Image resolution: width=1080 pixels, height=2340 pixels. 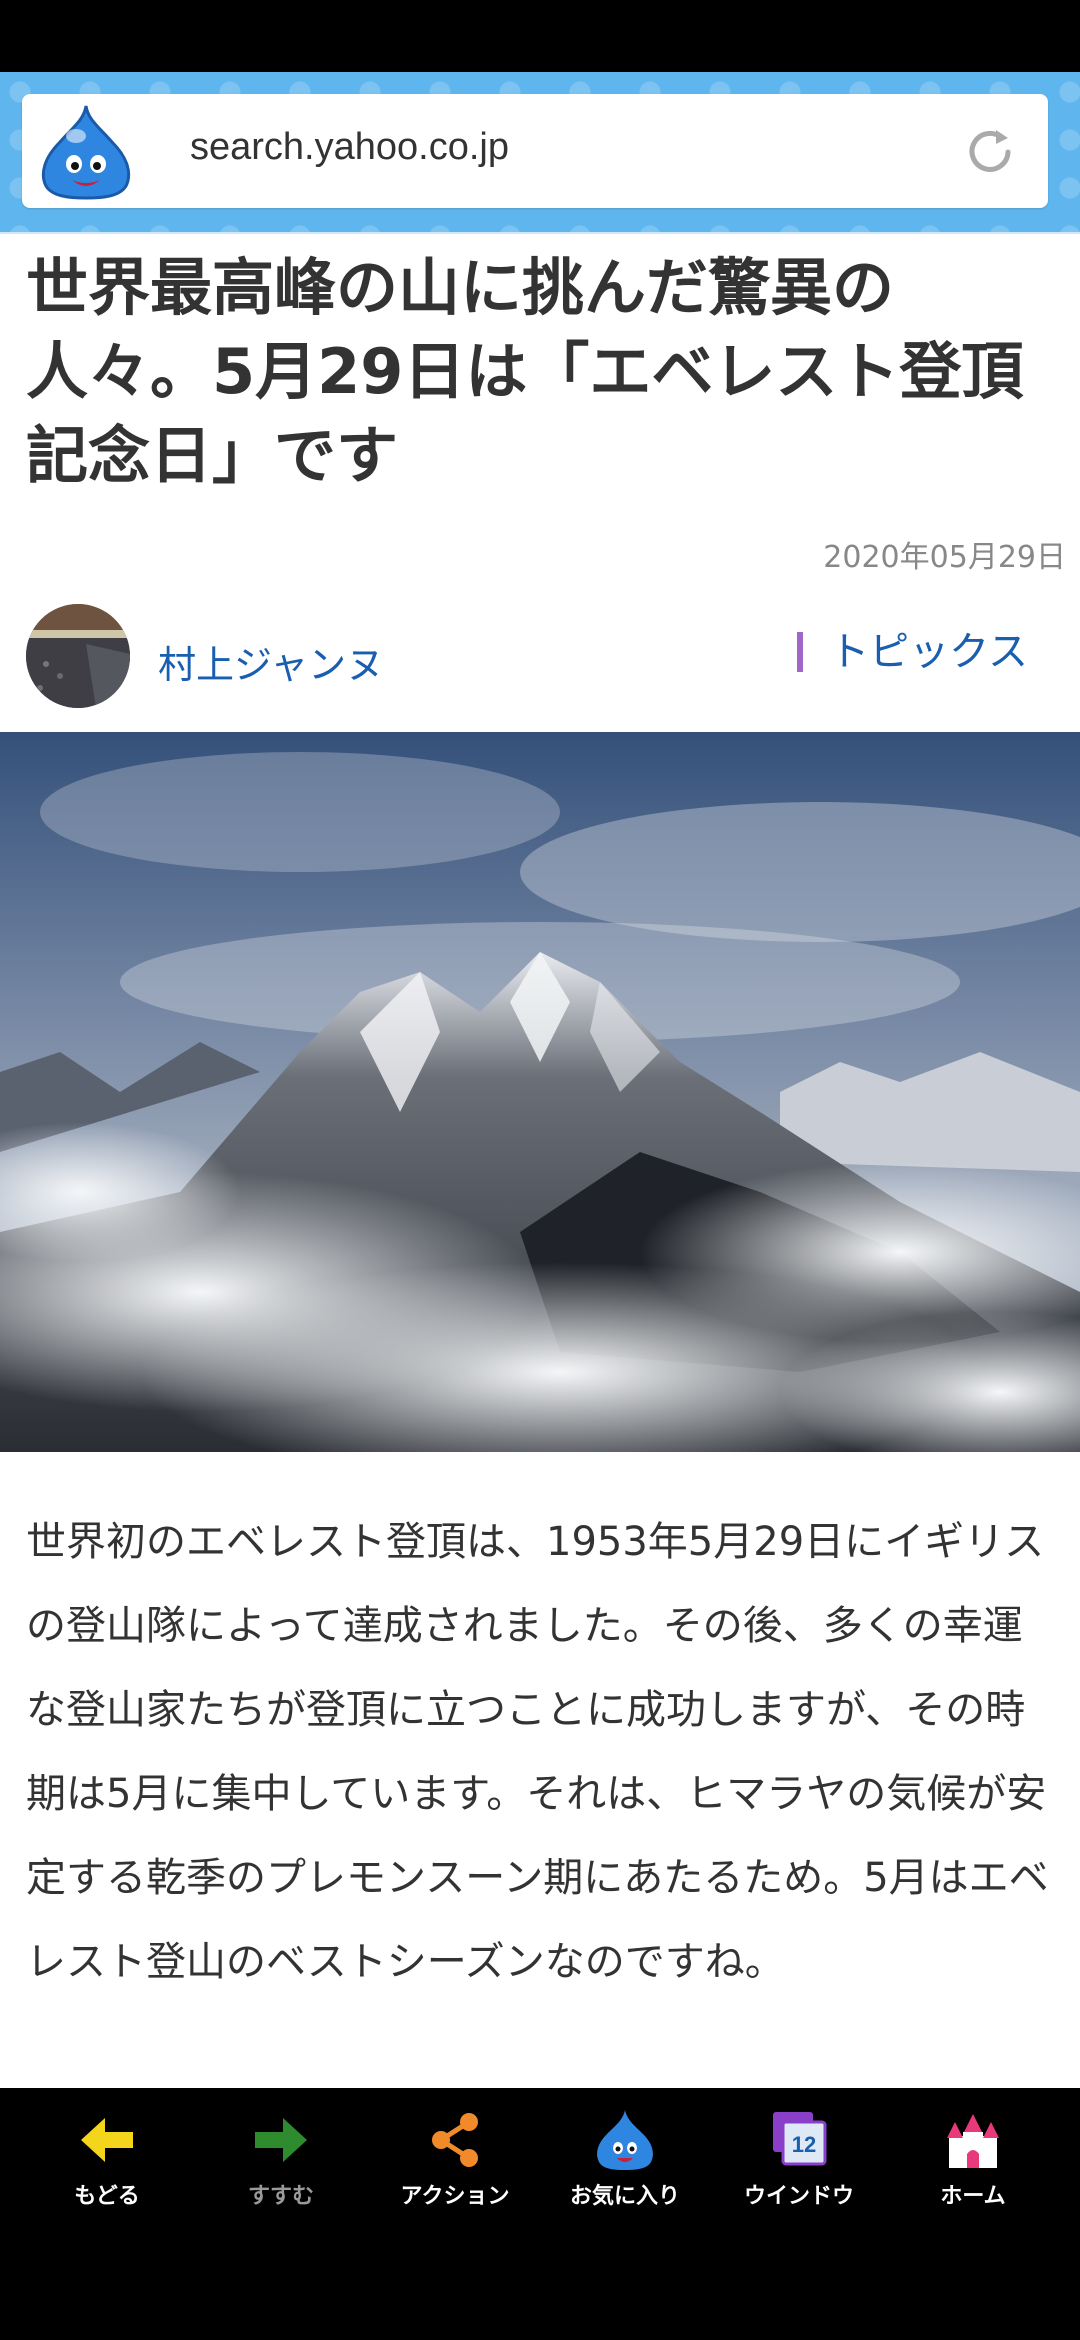 I want to click on url-bar: search.yahoo.co.jp, so click(x=535, y=151).